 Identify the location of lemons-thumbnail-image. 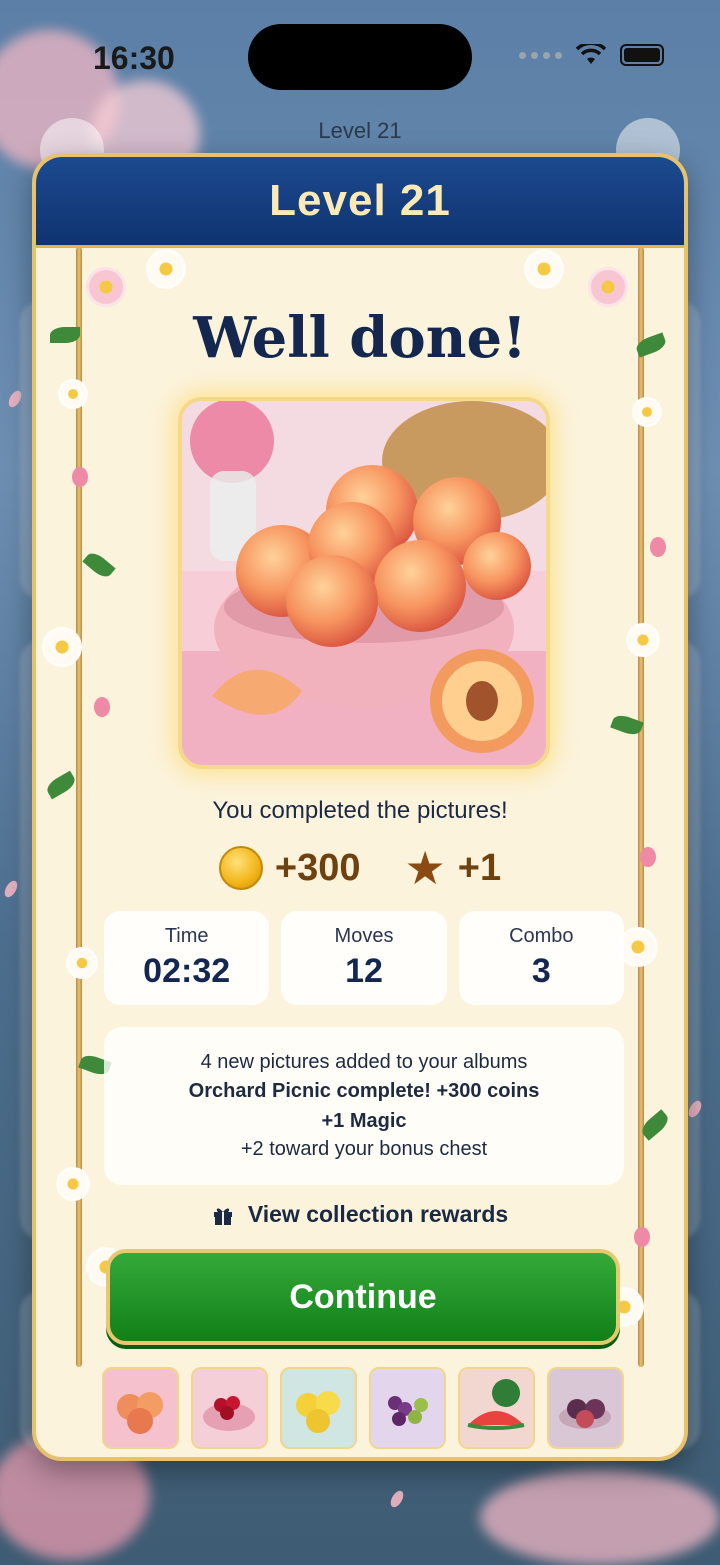
(318, 1408).